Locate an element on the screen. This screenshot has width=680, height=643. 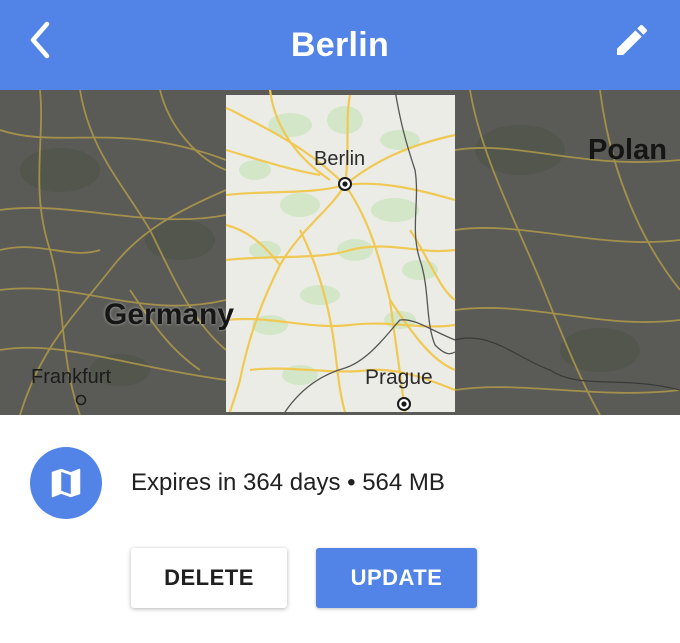
delete-button: DELETE is located at coordinates (209, 578).